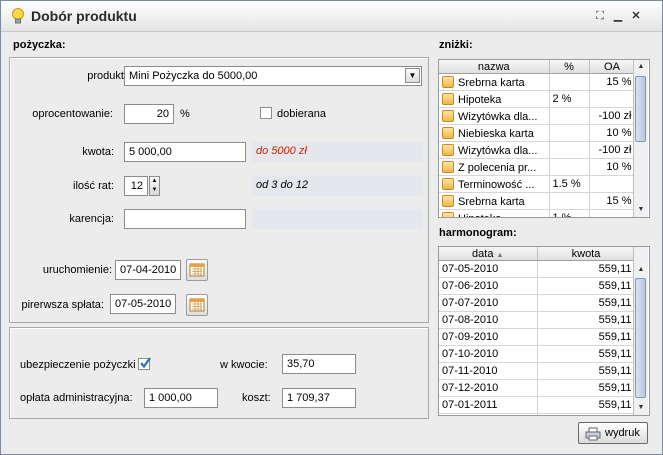  What do you see at coordinates (244, 365) in the screenshot?
I see `in-amount-label: w kwocie:` at bounding box center [244, 365].